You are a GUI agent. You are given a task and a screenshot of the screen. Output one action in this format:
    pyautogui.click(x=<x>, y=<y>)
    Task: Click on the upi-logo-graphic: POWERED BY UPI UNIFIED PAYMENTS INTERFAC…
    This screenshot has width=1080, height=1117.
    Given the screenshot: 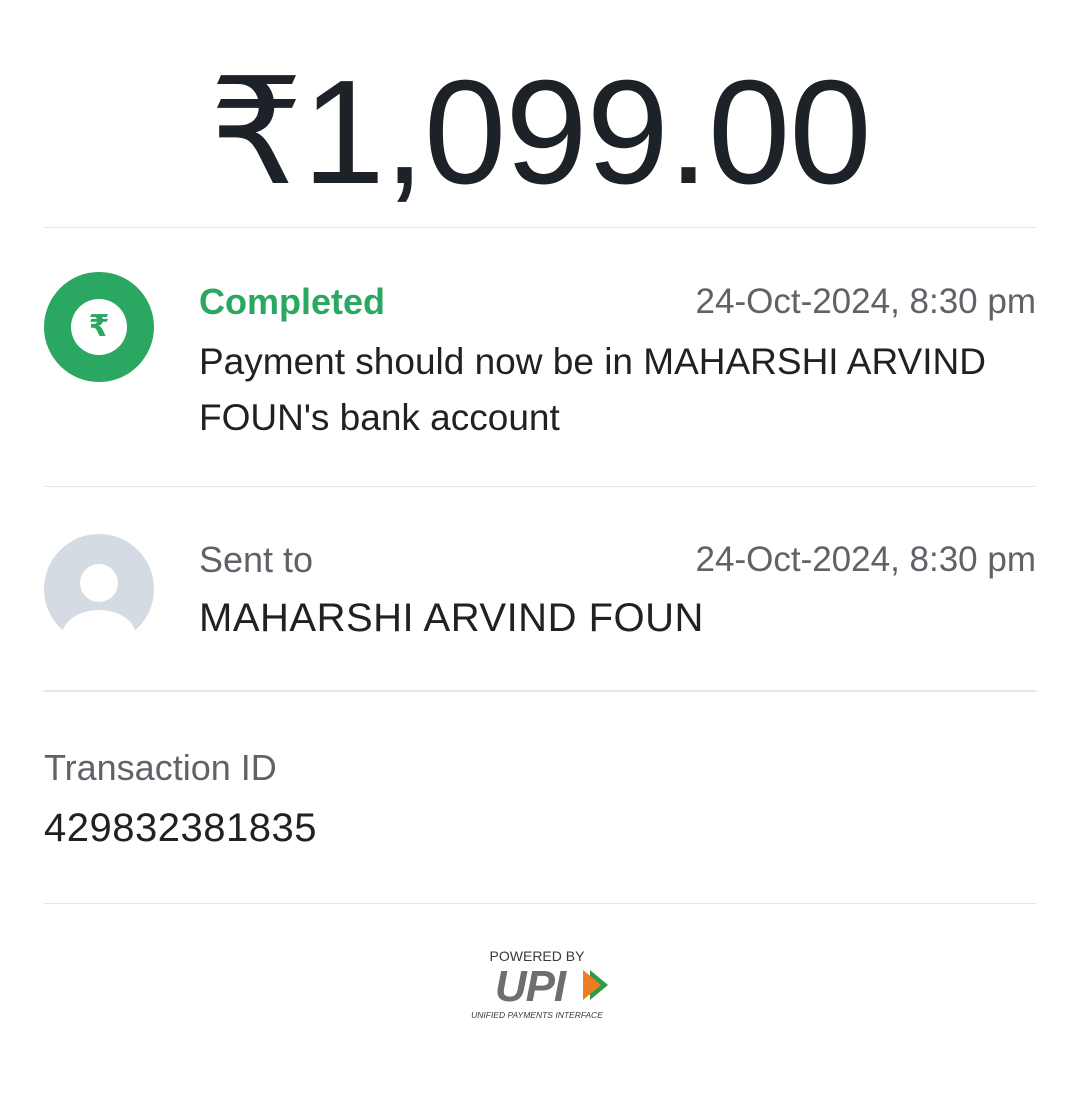 What is the action you would take?
    pyautogui.click(x=539, y=984)
    